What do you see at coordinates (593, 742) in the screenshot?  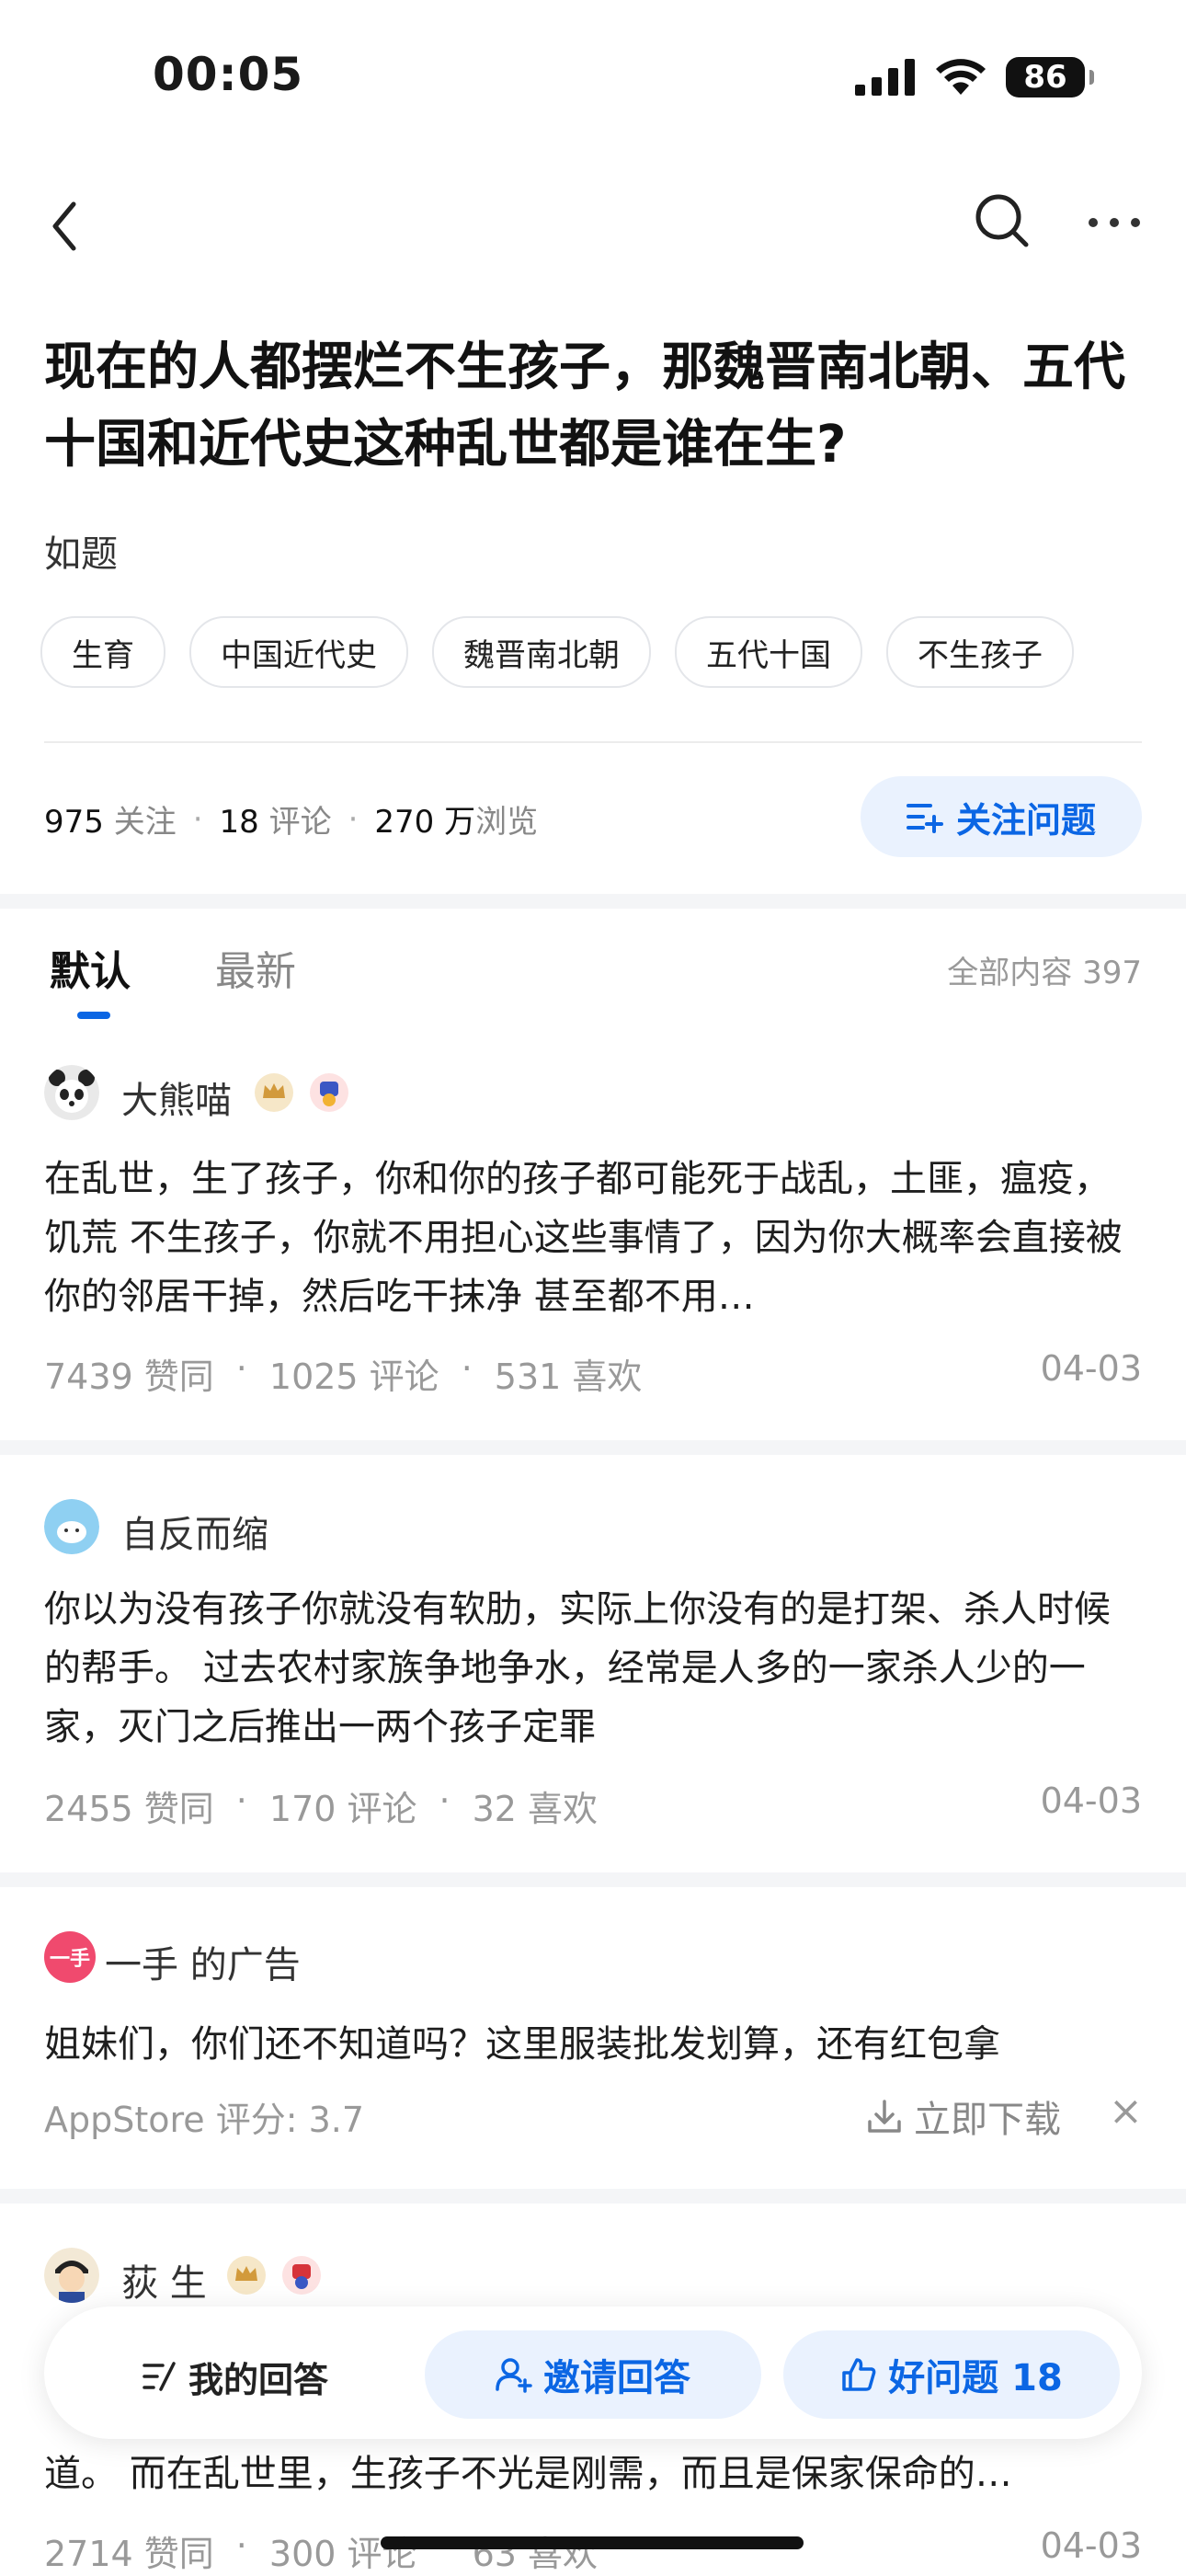 I see `divider` at bounding box center [593, 742].